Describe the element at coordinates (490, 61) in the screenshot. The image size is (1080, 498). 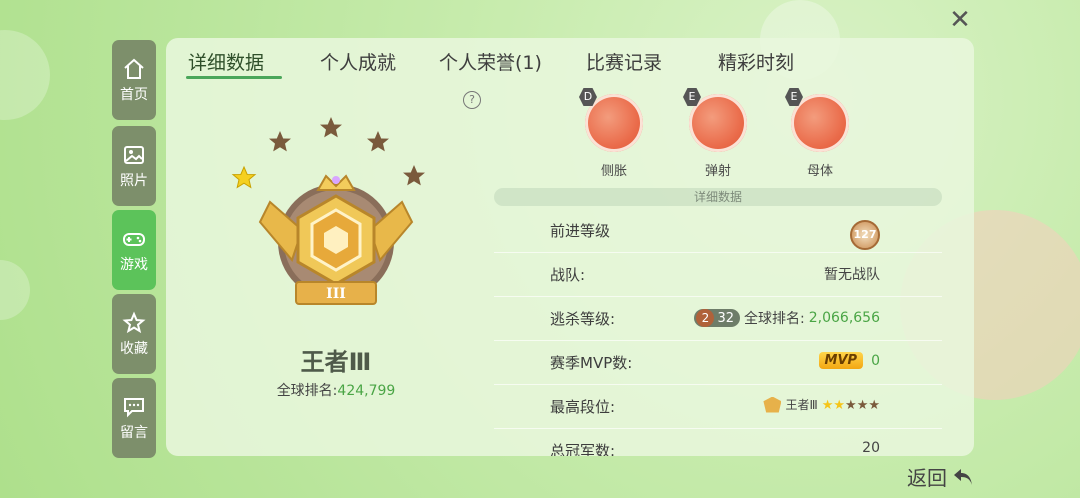
I see `tab-honors: 个人荣誉(1)` at that location.